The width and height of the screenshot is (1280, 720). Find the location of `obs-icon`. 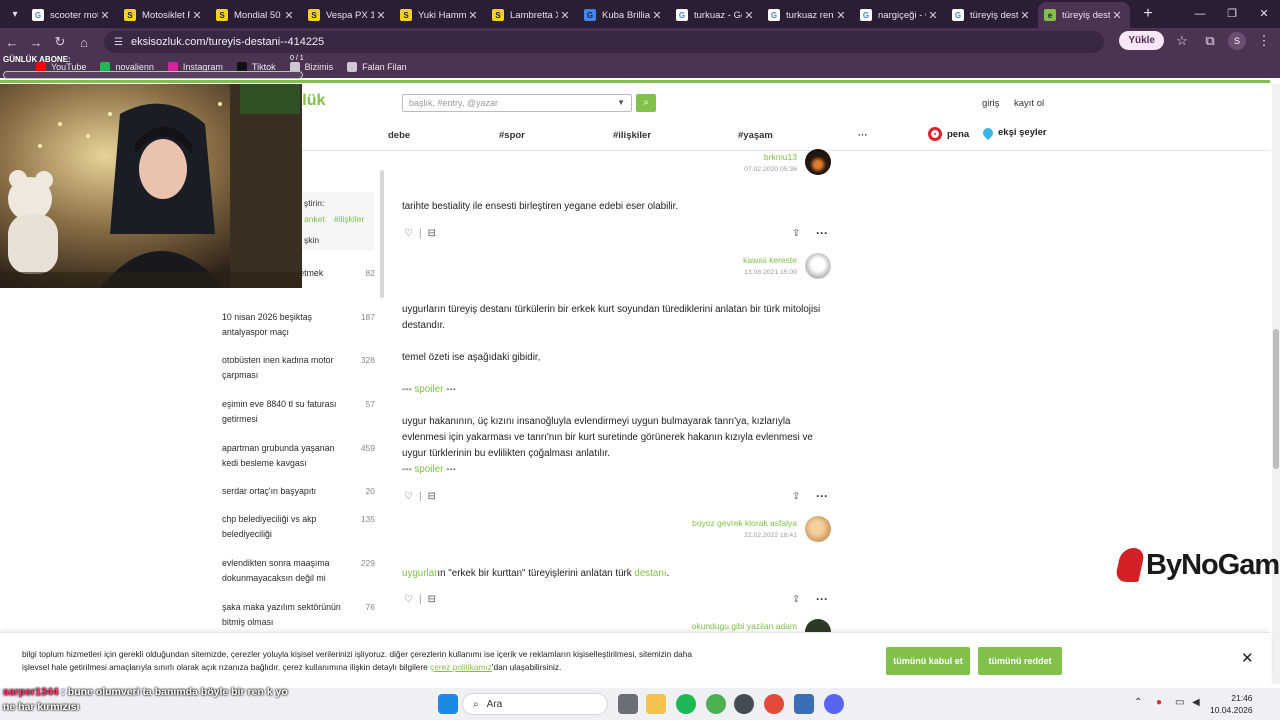

obs-icon is located at coordinates (744, 704).